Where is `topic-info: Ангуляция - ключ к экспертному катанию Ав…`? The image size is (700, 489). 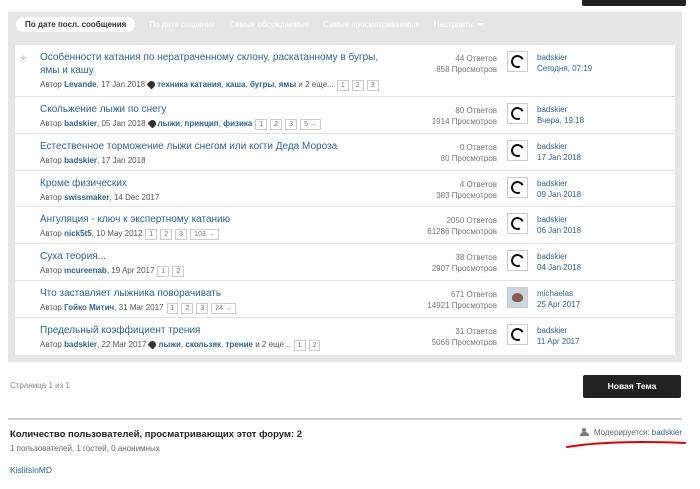 topic-info: Ангуляция - ключ к экспертному катанию Ав… is located at coordinates (210, 227).